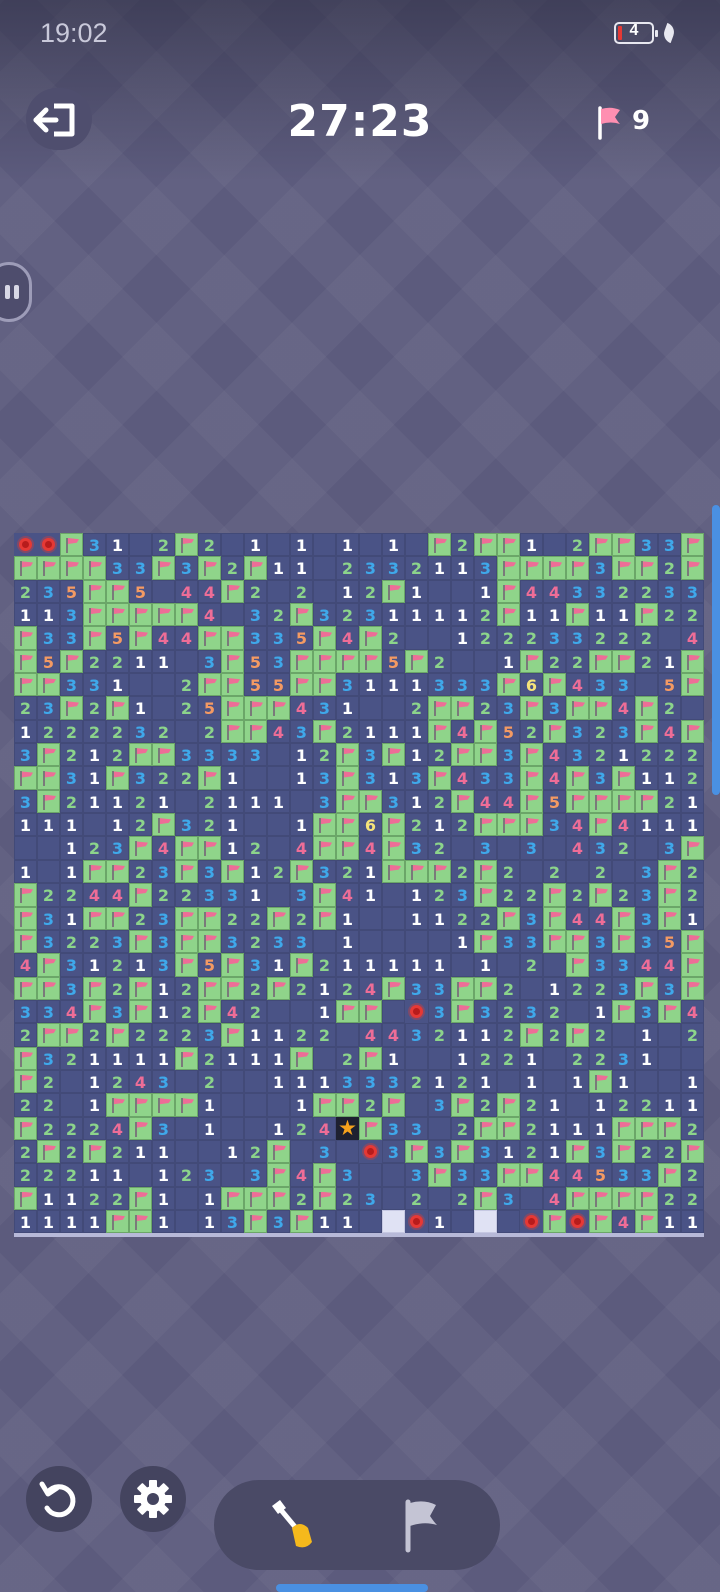 The height and width of the screenshot is (1592, 720). I want to click on settings-button, so click(153, 1499).